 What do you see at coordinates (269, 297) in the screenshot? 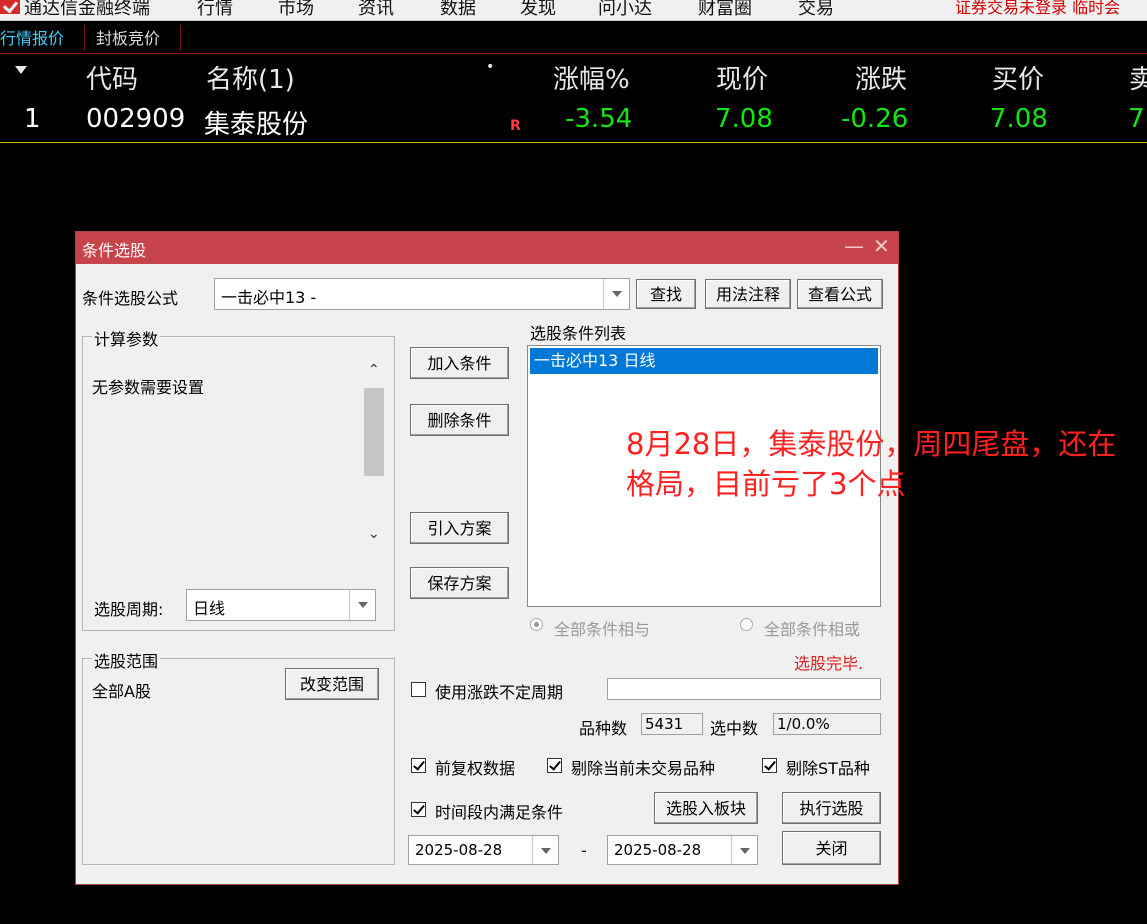
I see `formula-value: 一击必中13 -` at bounding box center [269, 297].